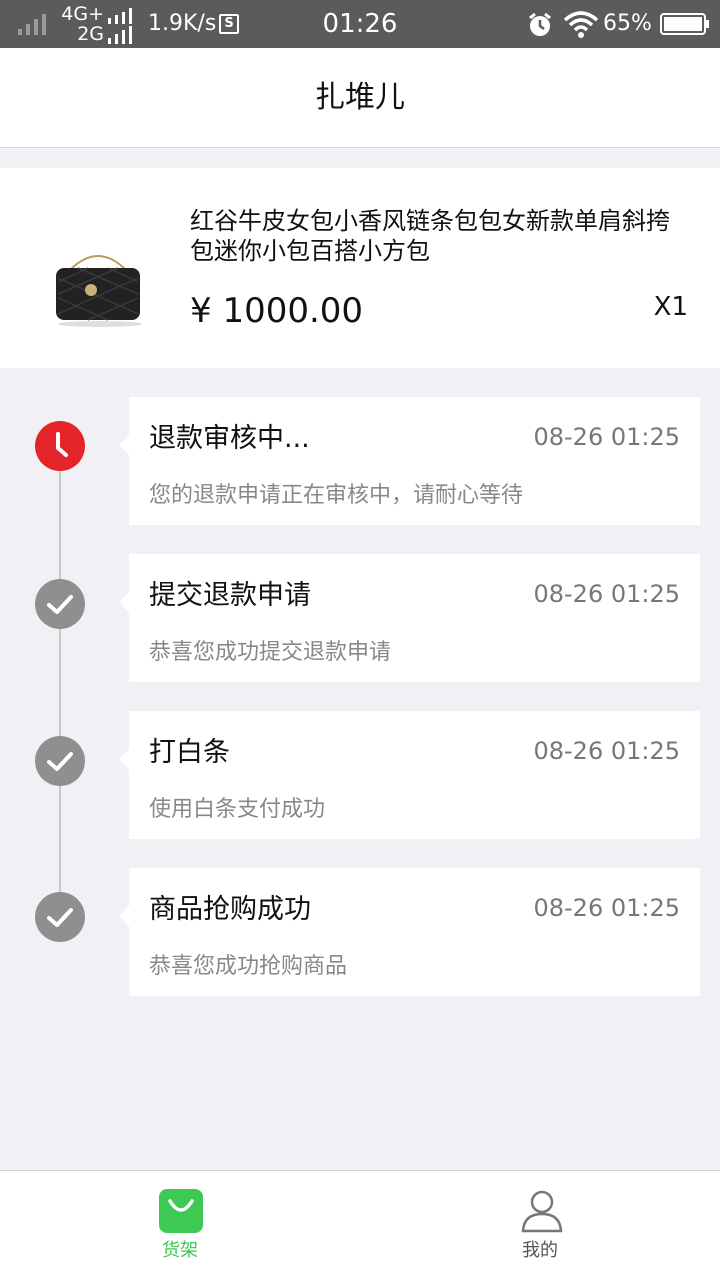 The width and height of the screenshot is (720, 1280). I want to click on tab-shelf-label: 货架, so click(180, 1250).